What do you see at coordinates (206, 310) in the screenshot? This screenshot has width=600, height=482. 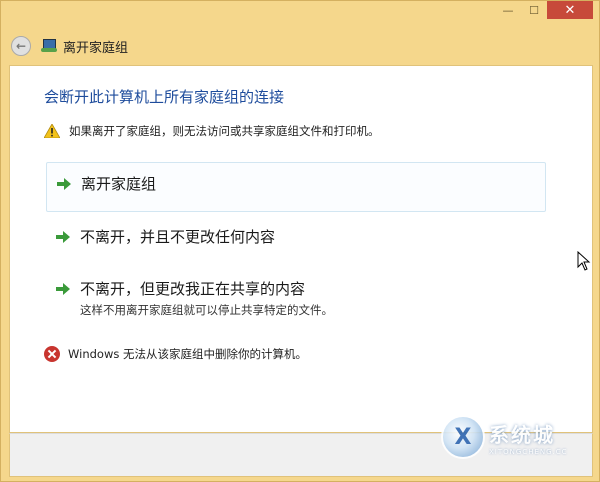 I see `option-sublabel: 这样不用离开家庭组就可以停止共享特定的文件。` at bounding box center [206, 310].